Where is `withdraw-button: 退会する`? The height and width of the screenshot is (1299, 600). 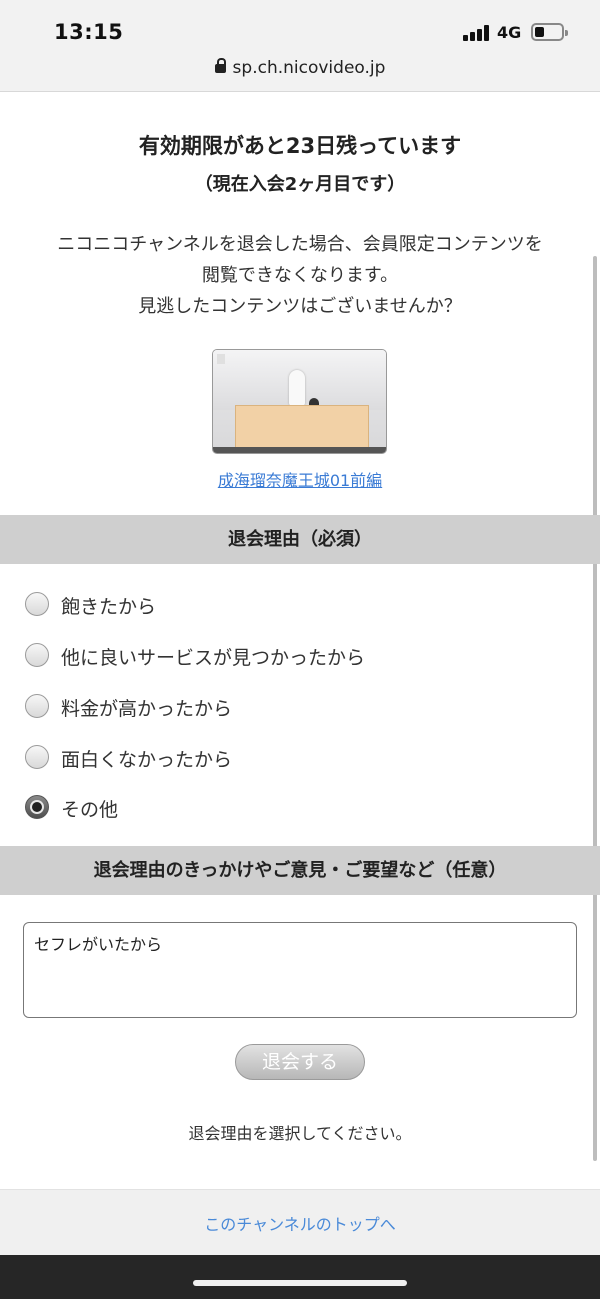
withdraw-button: 退会する is located at coordinates (300, 1062).